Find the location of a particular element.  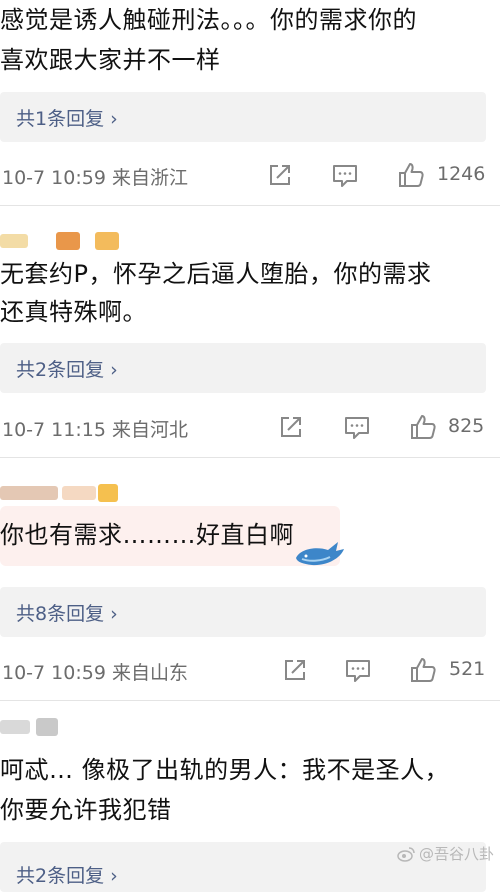

comment-text-line: 你也有需求………好直白啊 is located at coordinates (147, 535).